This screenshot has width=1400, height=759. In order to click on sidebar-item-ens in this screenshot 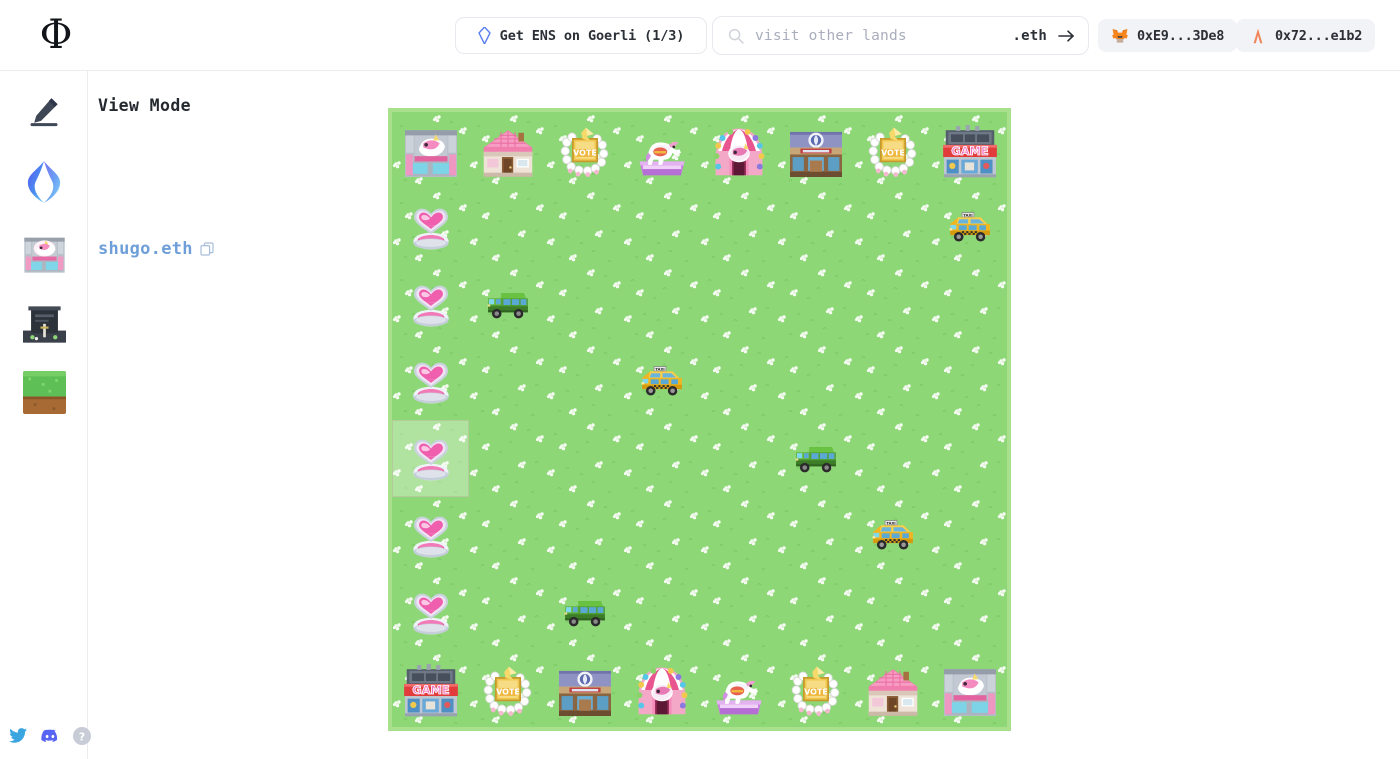, I will do `click(44, 182)`.